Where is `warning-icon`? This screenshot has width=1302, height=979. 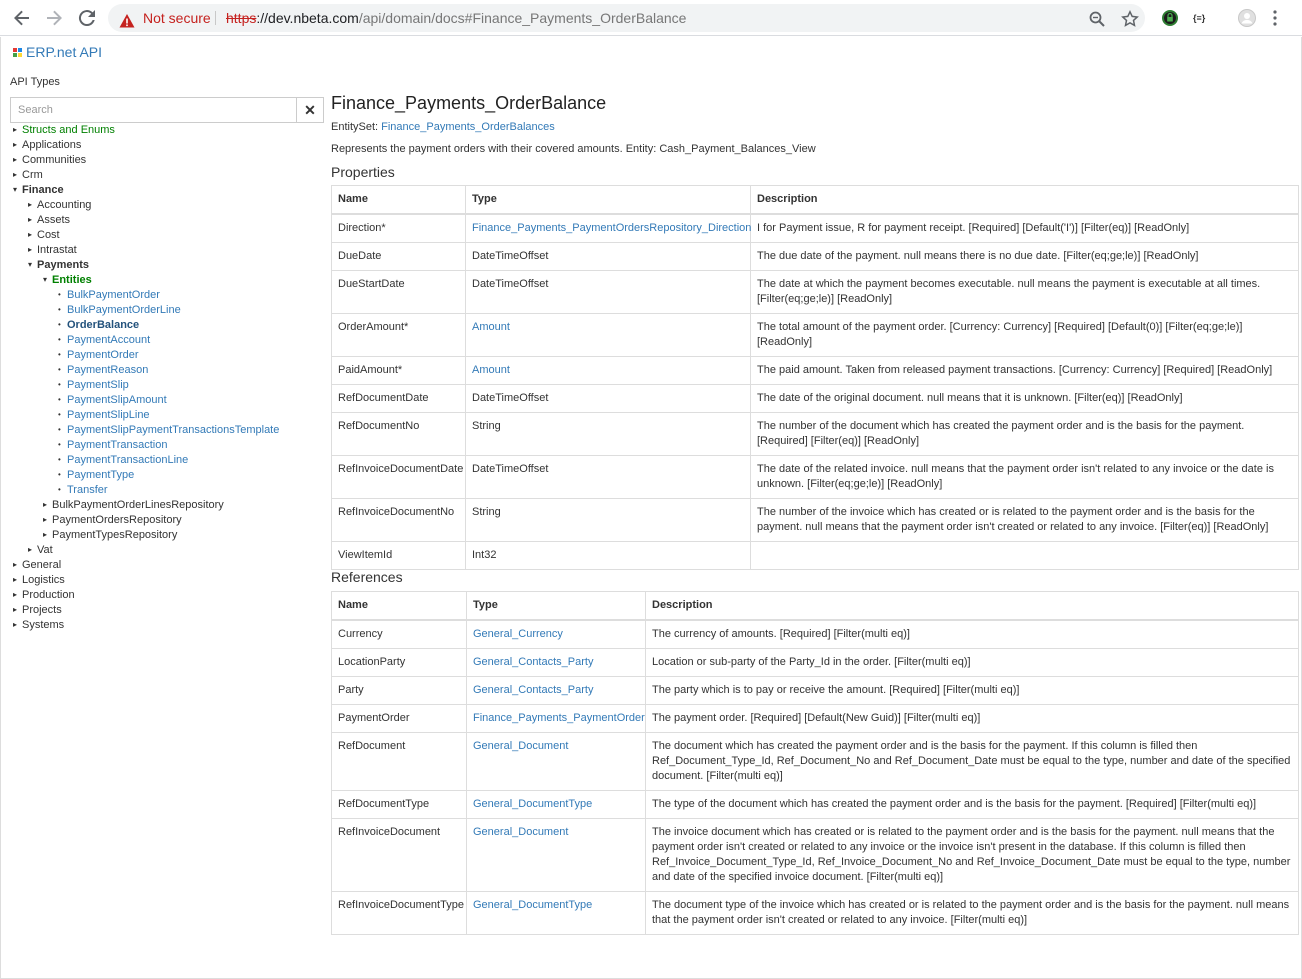 warning-icon is located at coordinates (127, 24).